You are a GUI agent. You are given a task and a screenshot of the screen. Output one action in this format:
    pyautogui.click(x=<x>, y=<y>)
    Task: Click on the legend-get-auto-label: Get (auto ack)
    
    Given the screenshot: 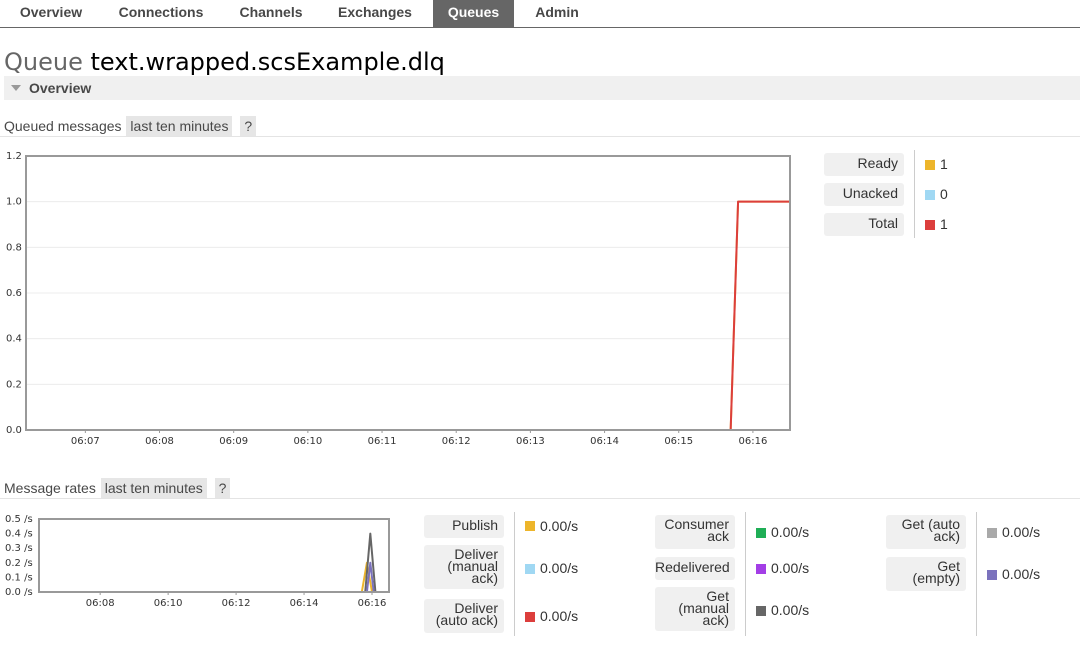 What is the action you would take?
    pyautogui.click(x=926, y=532)
    